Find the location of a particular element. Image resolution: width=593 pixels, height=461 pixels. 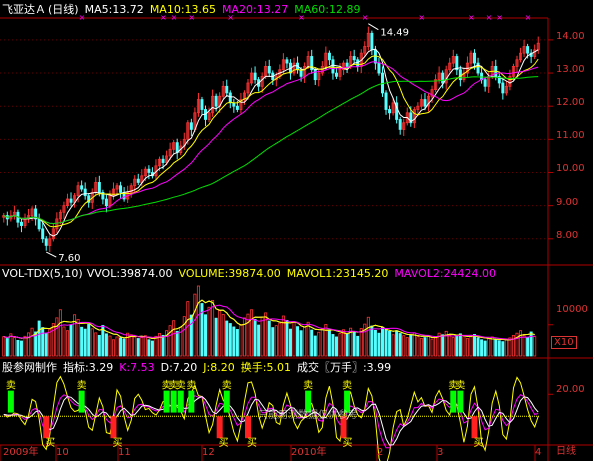

watermark-text: 只能用测数据仅供参考 is located at coordinates (308, 414).